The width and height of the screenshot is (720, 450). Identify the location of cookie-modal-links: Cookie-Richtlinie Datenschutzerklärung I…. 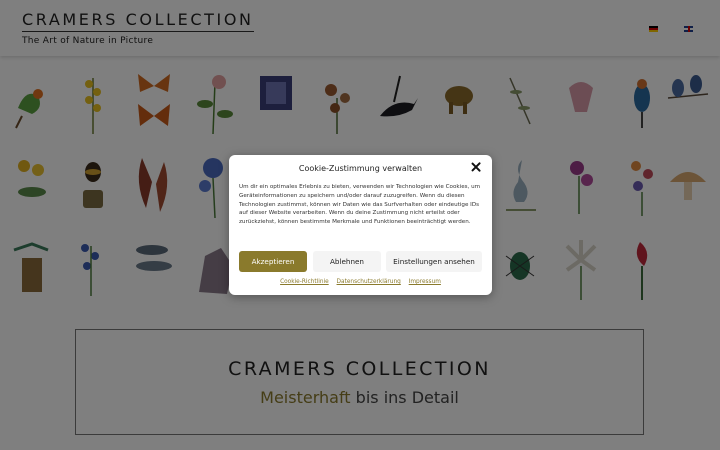
(360, 282).